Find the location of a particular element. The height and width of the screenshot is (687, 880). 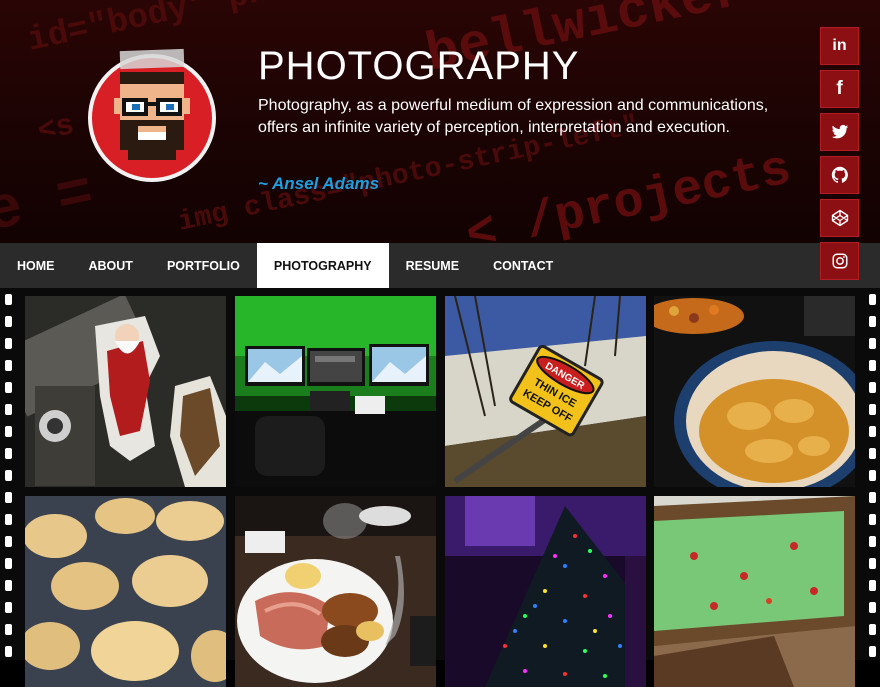

facebook-button: f is located at coordinates (839, 89).